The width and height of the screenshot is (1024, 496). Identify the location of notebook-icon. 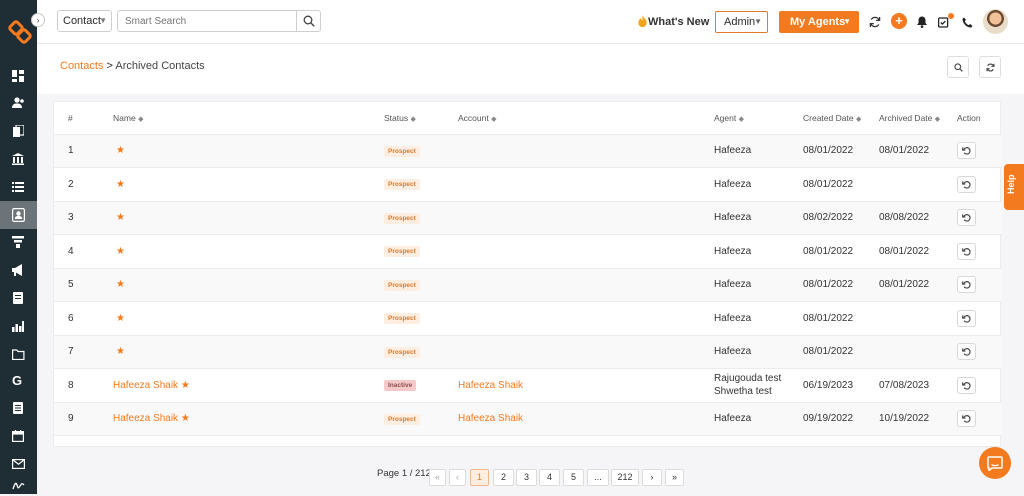
(18, 298).